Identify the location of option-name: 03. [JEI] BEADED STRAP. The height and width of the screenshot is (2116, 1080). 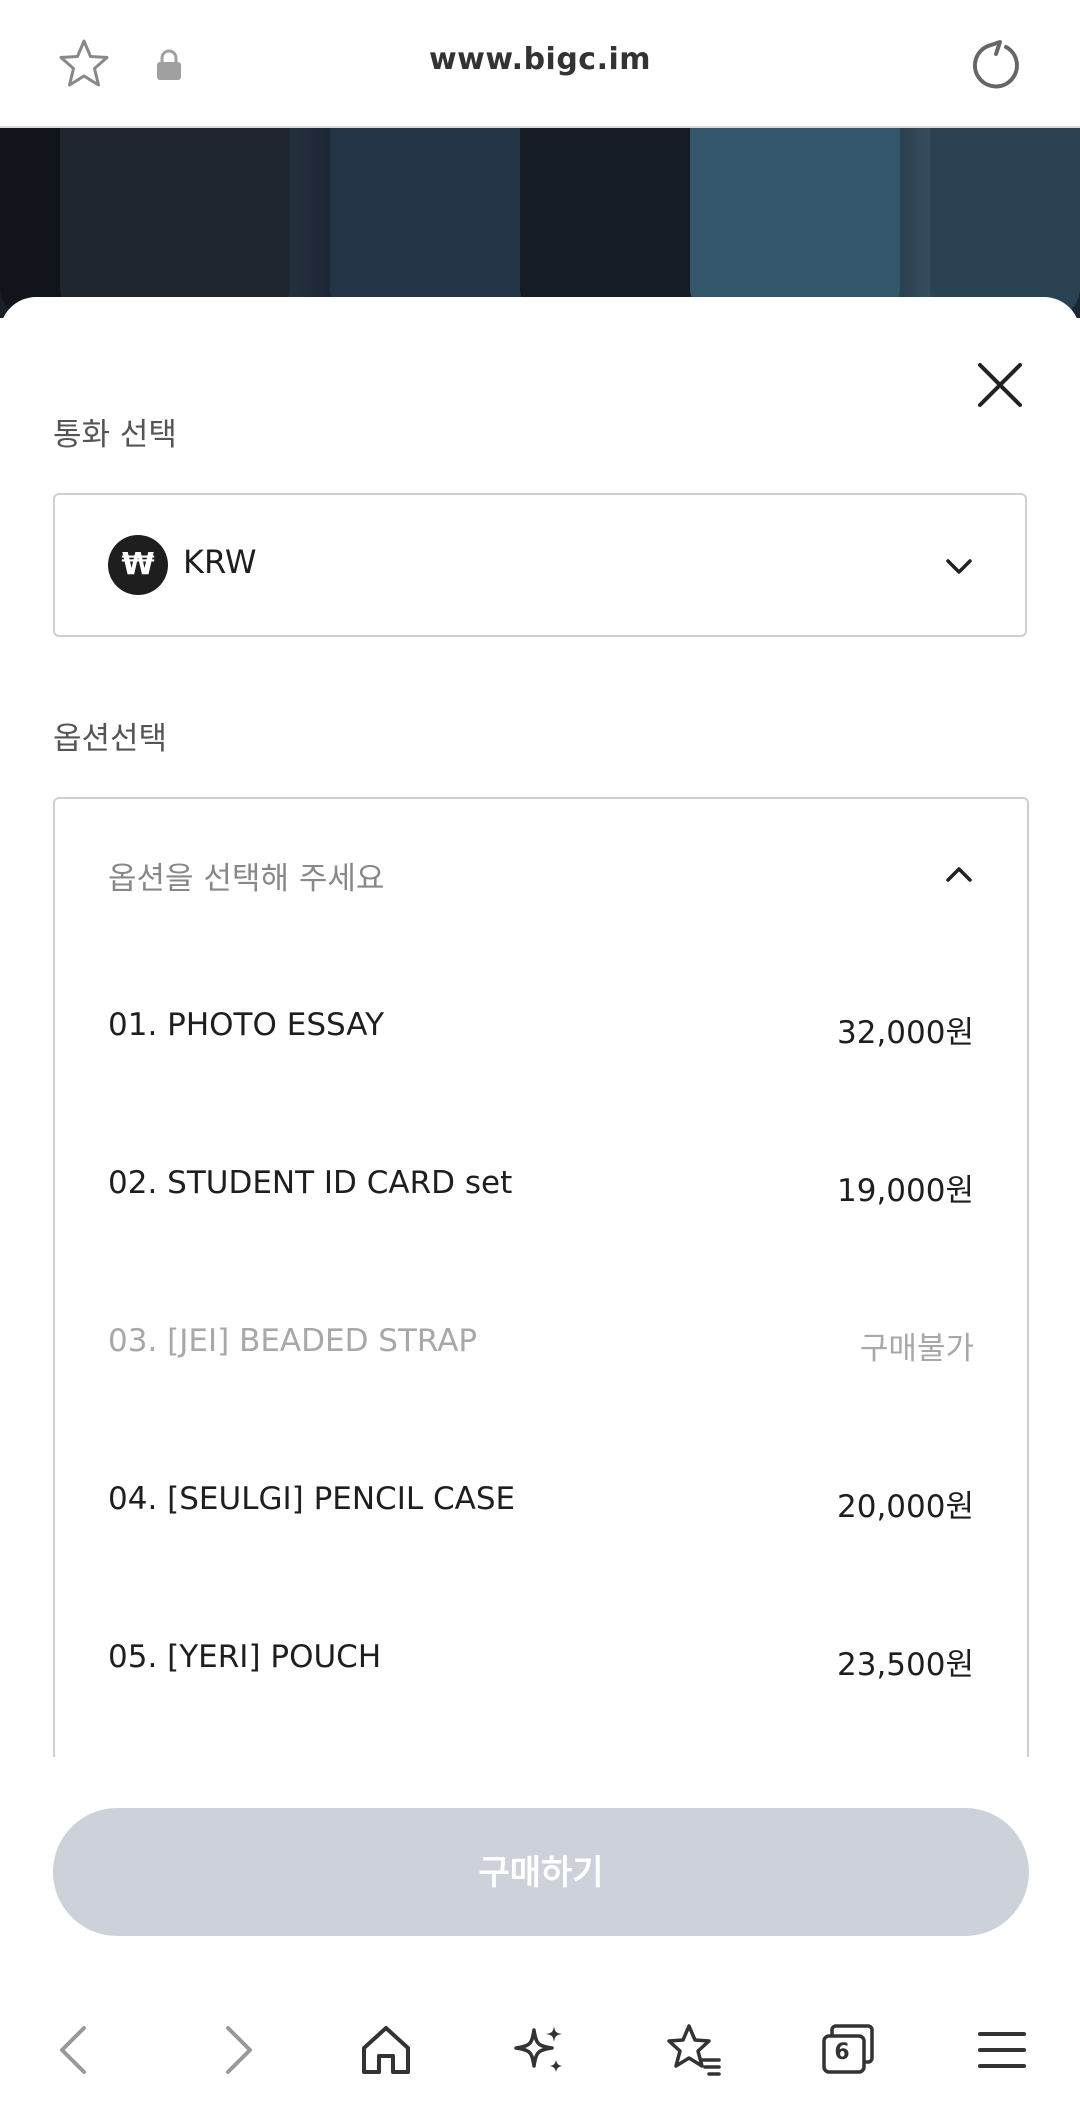
(293, 1341).